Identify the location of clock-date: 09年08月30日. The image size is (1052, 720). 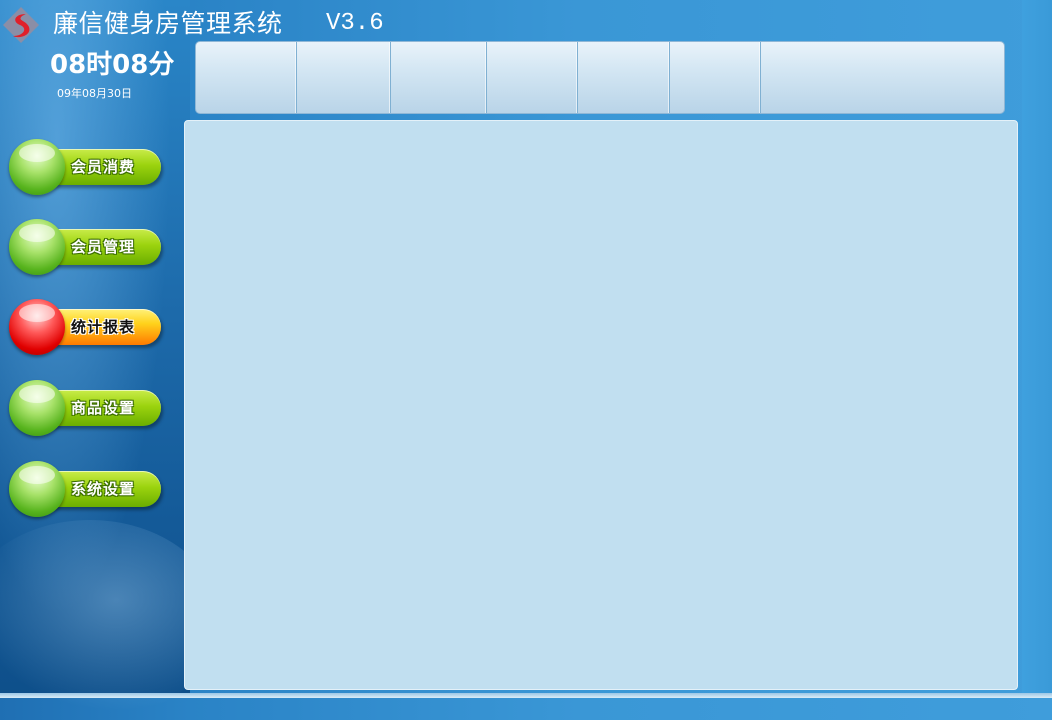
(94, 93).